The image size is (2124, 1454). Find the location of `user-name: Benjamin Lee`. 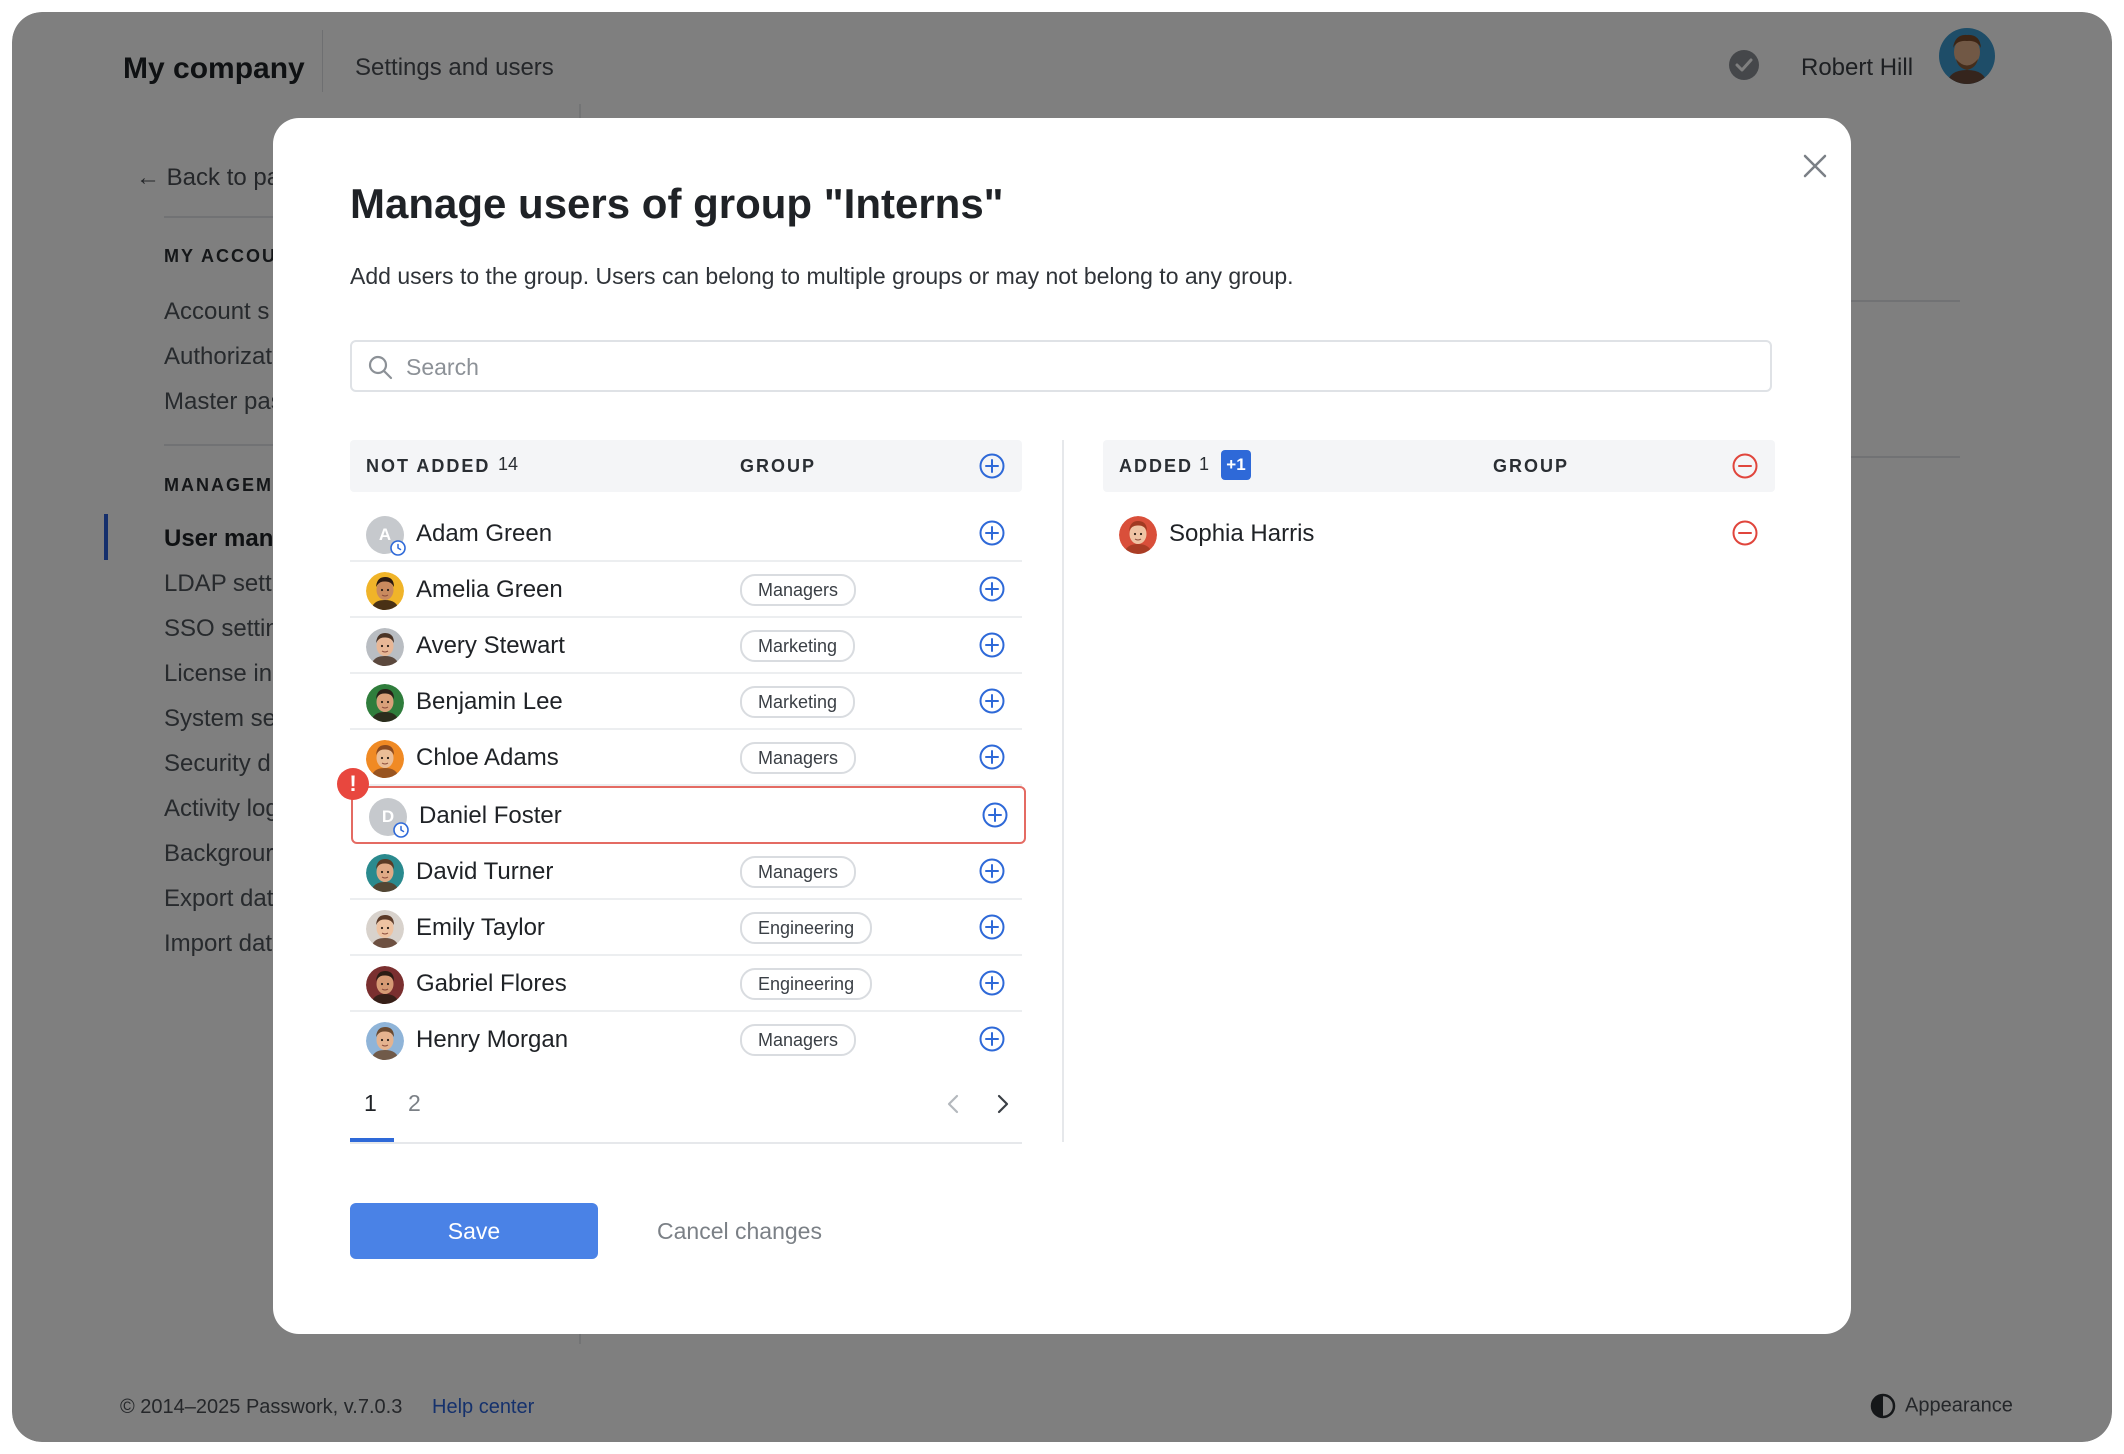

user-name: Benjamin Lee is located at coordinates (489, 701).